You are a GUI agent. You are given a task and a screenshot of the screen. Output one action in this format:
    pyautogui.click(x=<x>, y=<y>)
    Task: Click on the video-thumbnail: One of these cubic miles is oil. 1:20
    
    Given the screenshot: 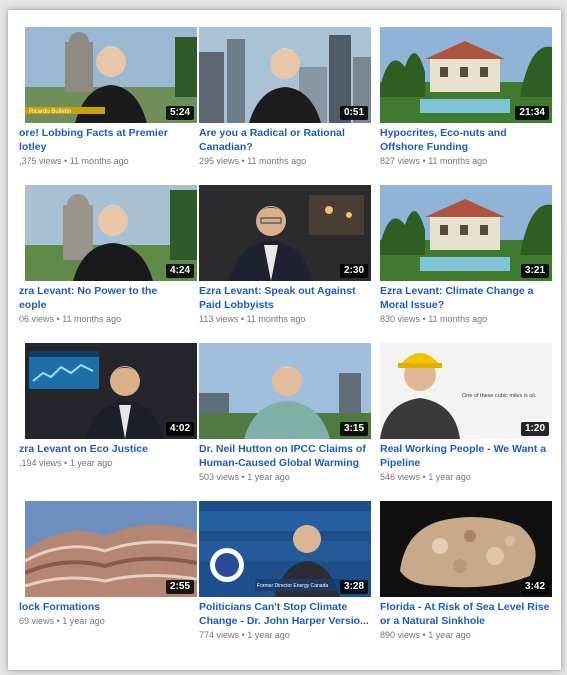 What is the action you would take?
    pyautogui.click(x=466, y=391)
    